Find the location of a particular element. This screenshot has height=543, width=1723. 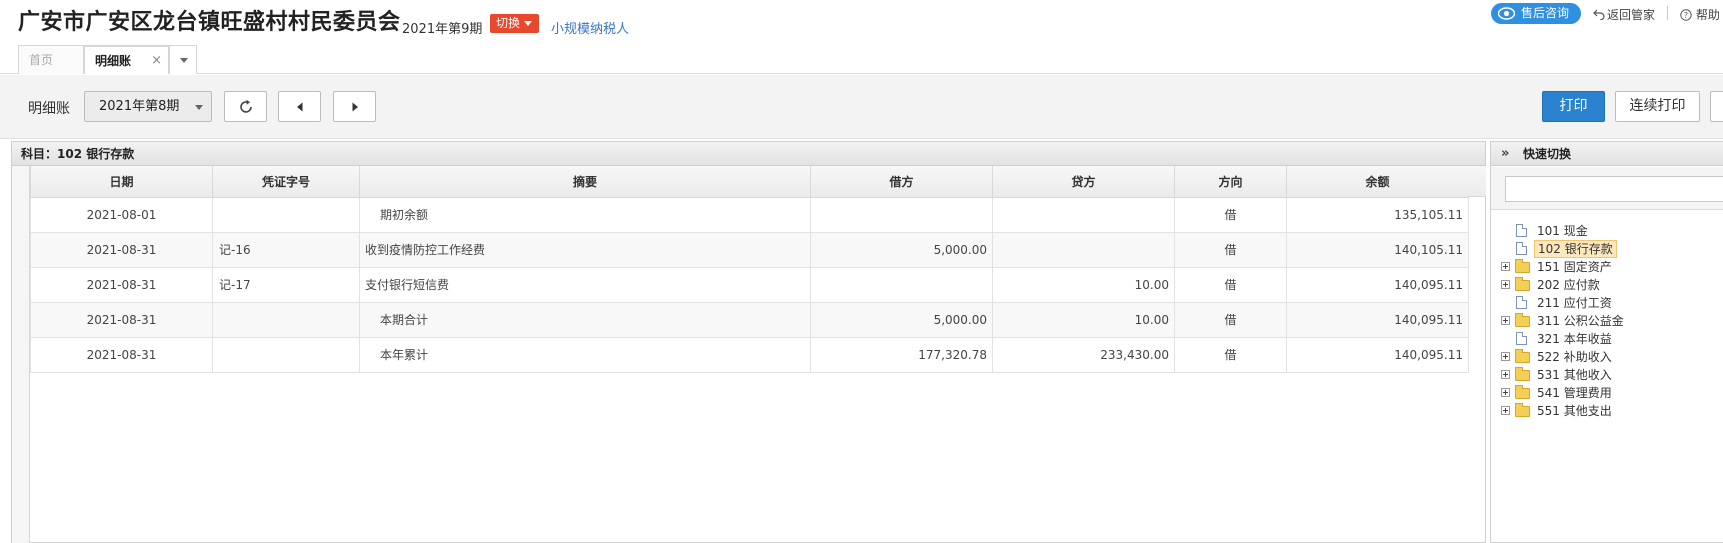

back-label: 返回管家 is located at coordinates (1631, 15).